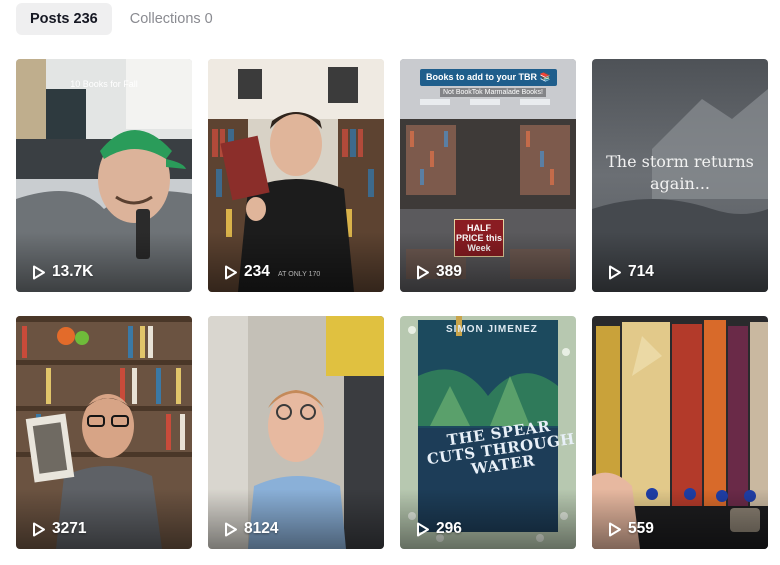  What do you see at coordinates (641, 528) in the screenshot?
I see `view-count-label: 559` at bounding box center [641, 528].